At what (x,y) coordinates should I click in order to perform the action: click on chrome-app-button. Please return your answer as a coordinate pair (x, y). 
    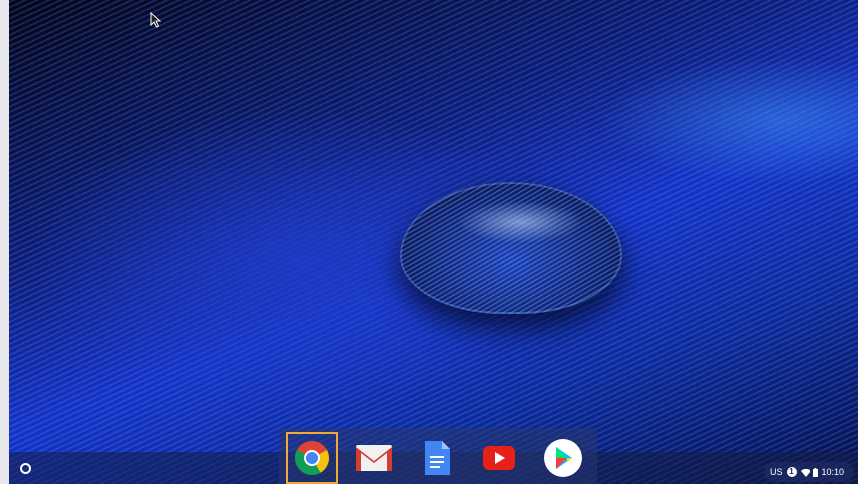
    Looking at the image, I should click on (312, 458).